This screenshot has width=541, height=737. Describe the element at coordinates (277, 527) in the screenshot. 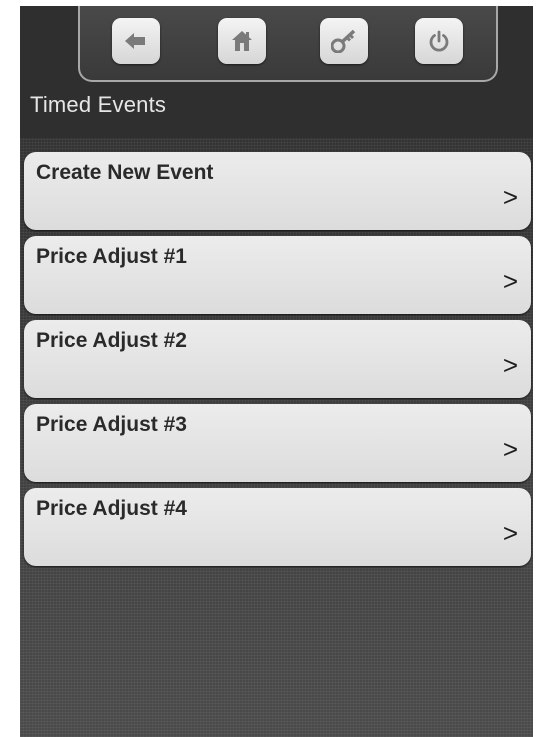

I see `event-item-price-adjust-4: Price Adjust #4 >` at that location.